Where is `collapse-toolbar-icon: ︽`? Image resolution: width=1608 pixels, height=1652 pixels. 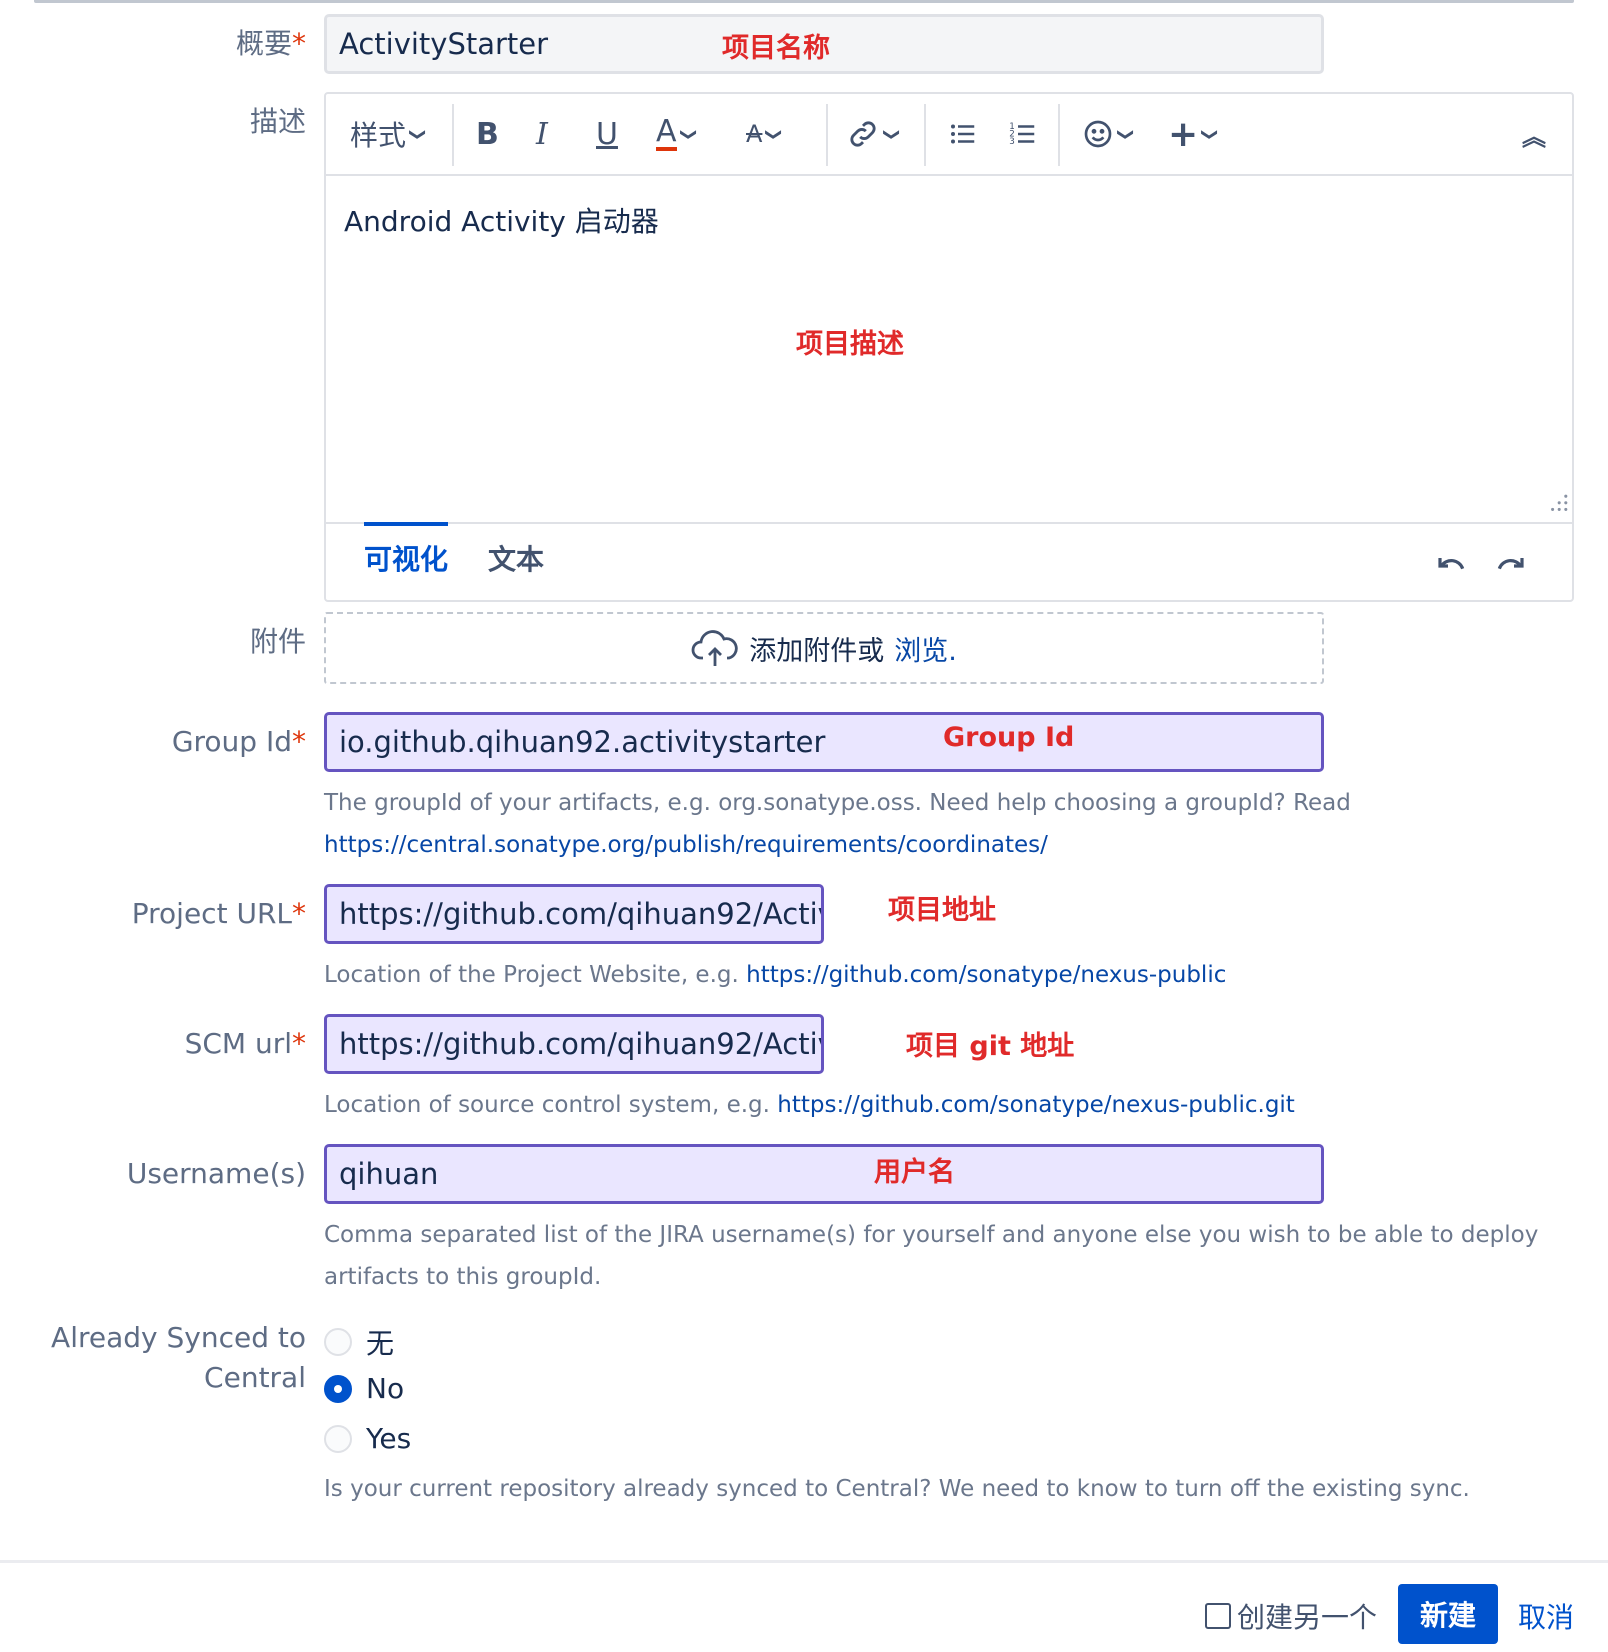 collapse-toolbar-icon: ︽ is located at coordinates (1534, 134).